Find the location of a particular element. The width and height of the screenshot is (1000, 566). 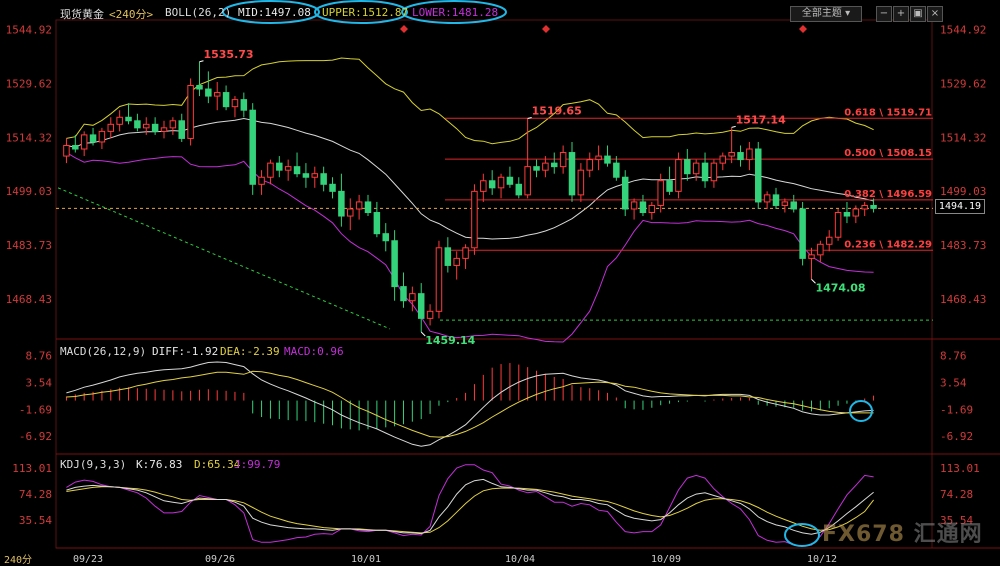

period-label: <240分> is located at coordinates (131, 14).